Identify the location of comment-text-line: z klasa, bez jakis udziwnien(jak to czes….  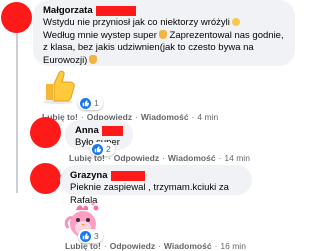
(148, 47).